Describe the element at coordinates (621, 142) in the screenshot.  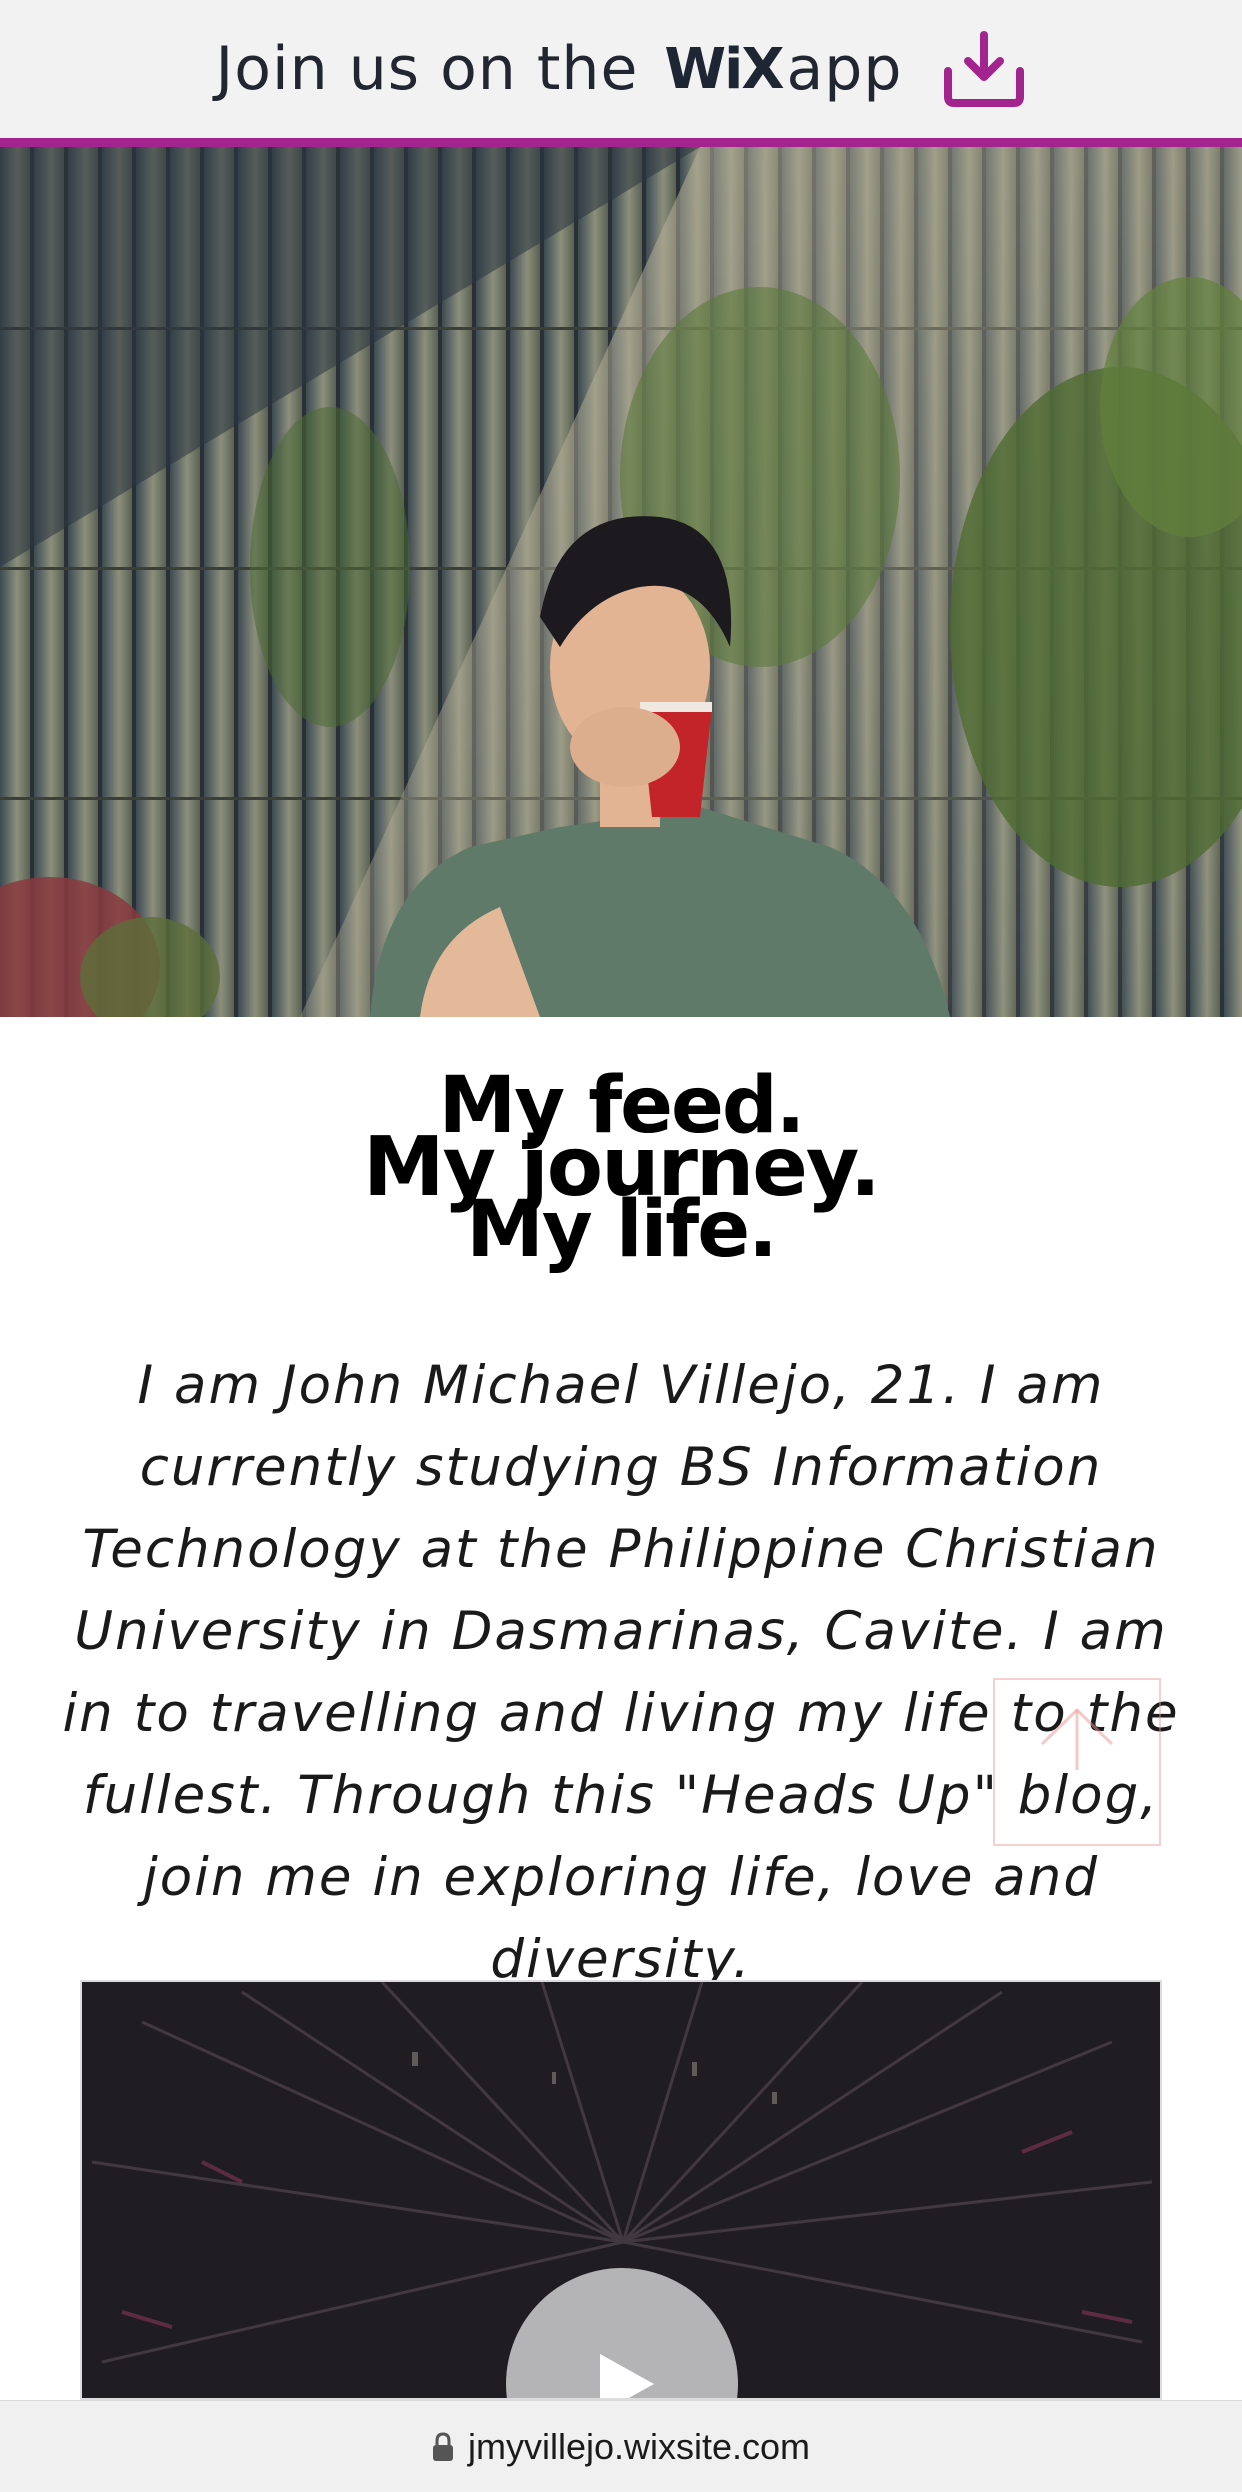
I see `banner-accent-bar` at that location.